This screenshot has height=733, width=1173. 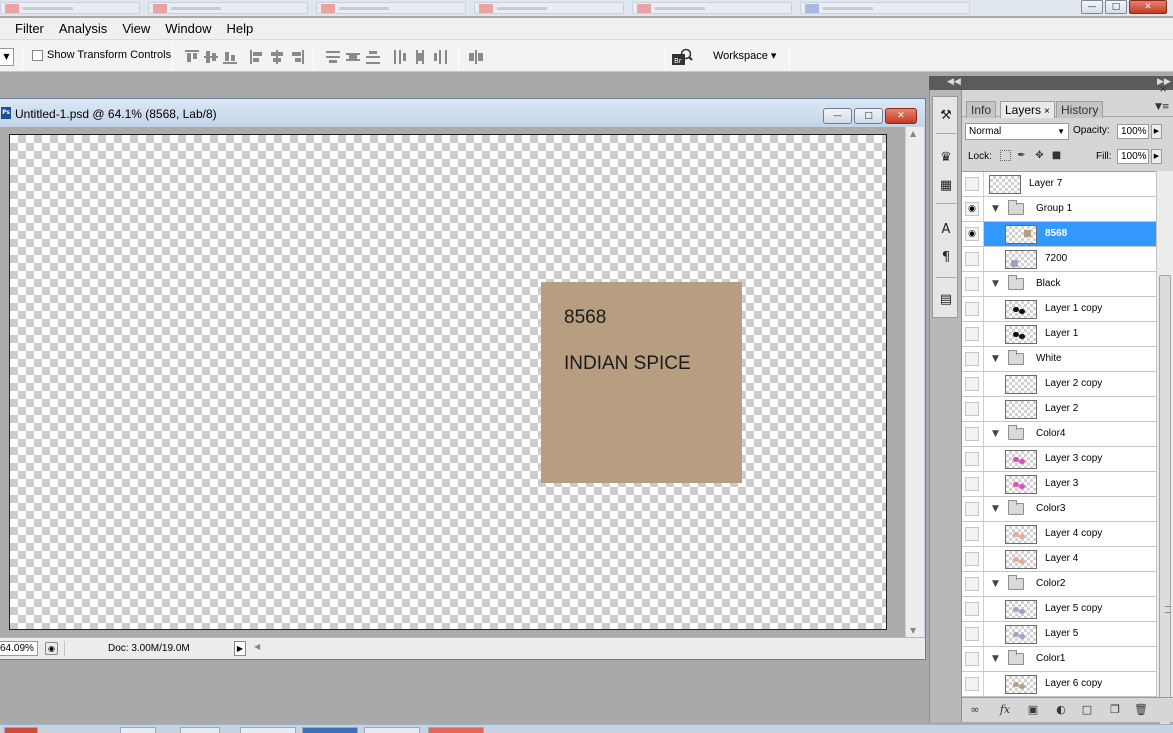 What do you see at coordinates (37, 55) in the screenshot?
I see `show-transform-checkbox` at bounding box center [37, 55].